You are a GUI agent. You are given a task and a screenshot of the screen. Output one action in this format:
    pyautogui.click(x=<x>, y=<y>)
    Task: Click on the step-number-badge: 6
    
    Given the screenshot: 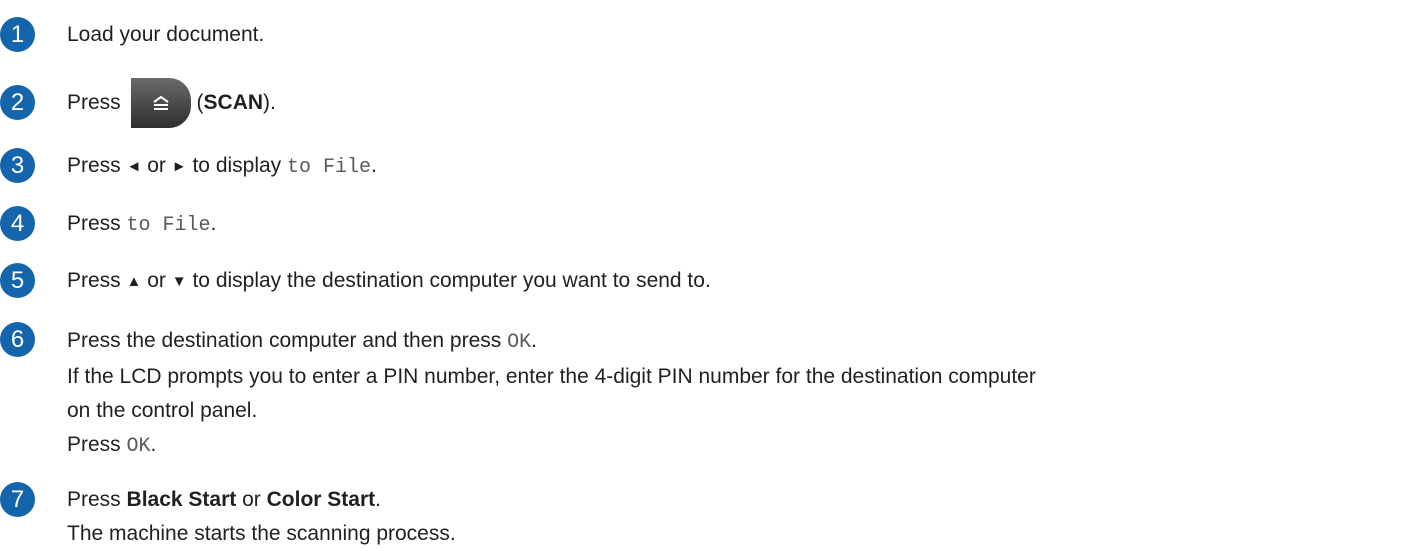 What is the action you would take?
    pyautogui.click(x=17, y=339)
    